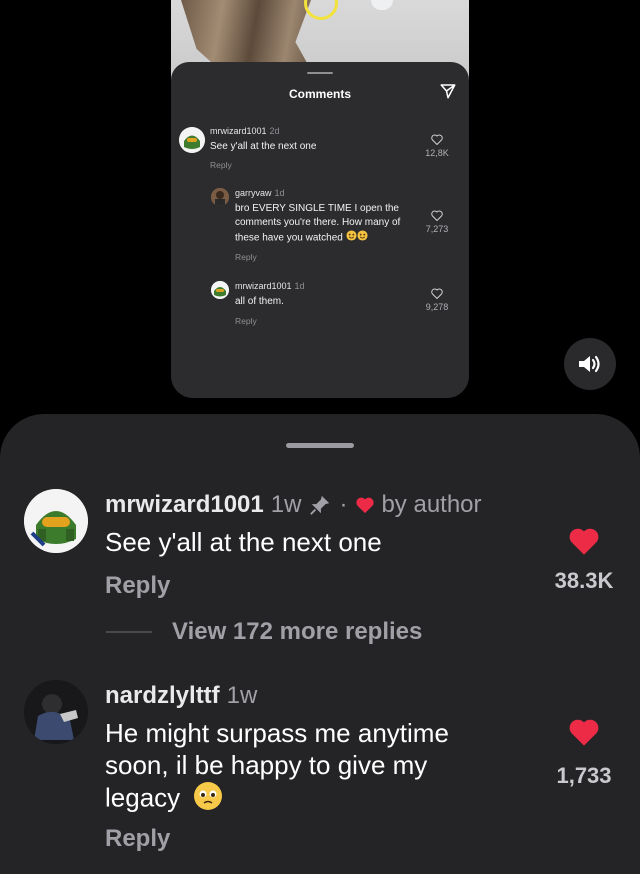 The image size is (640, 874). Describe the element at coordinates (277, 733) in the screenshot. I see `comment-text-line: He might surpass me anytime` at that location.